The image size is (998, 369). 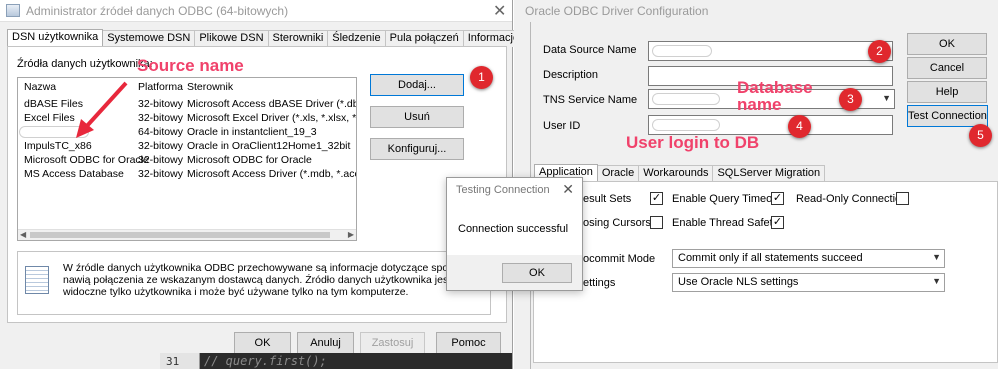 What do you see at coordinates (759, 104) in the screenshot?
I see `annotation-database-line2: name` at bounding box center [759, 104].